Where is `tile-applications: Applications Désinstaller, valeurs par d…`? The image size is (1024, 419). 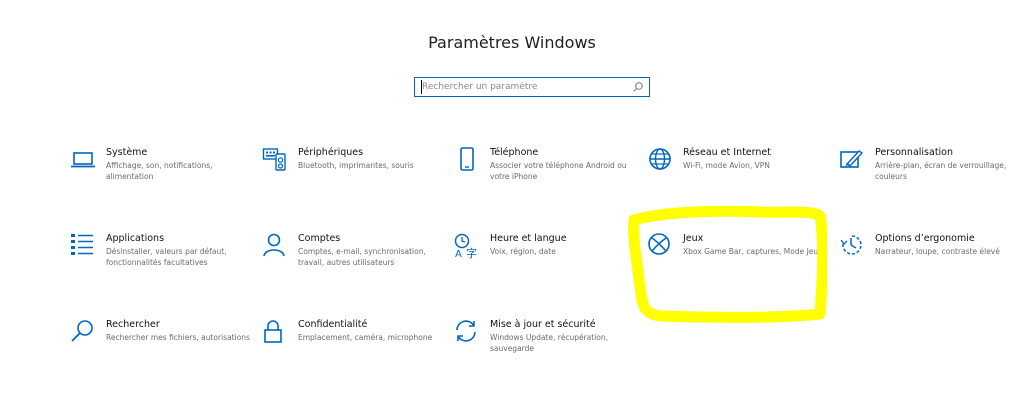 tile-applications: Applications Désinstaller, valeurs par d… is located at coordinates (160, 263).